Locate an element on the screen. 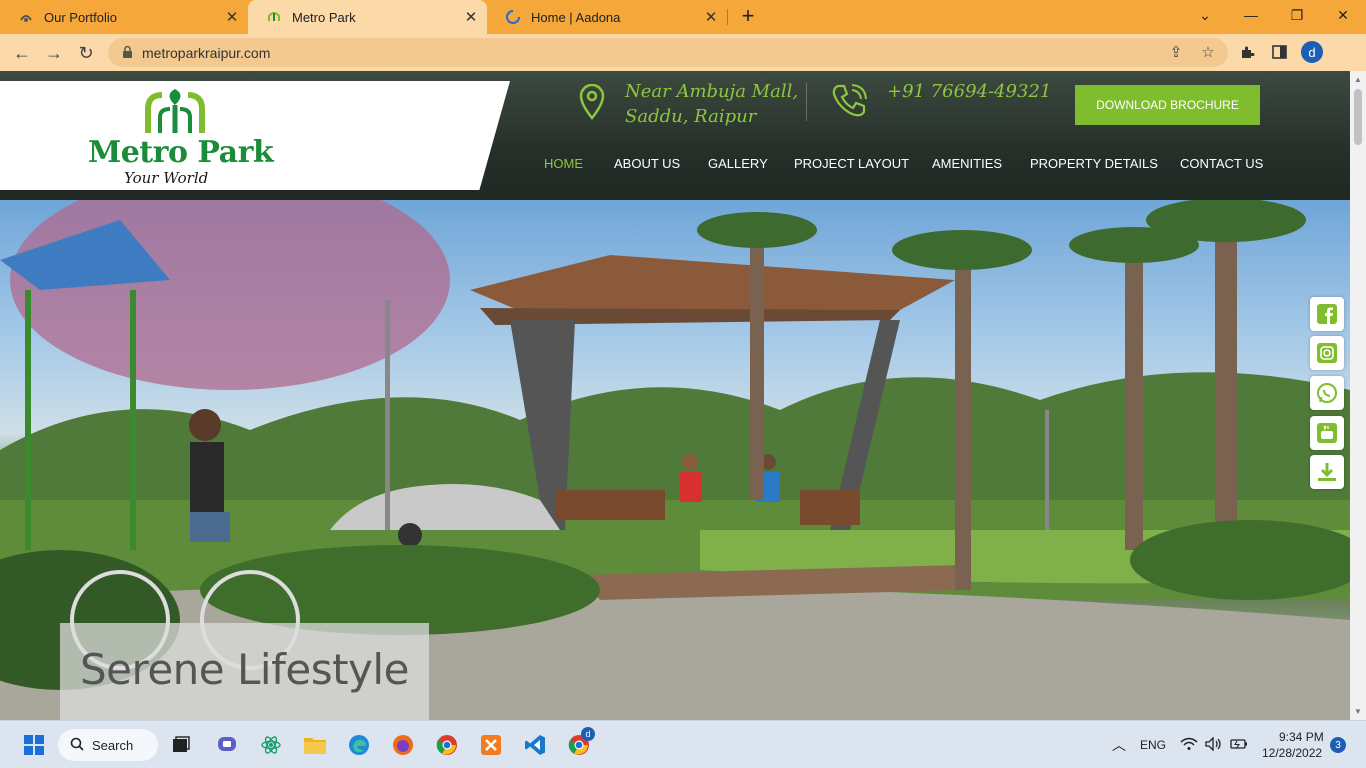 The width and height of the screenshot is (1366, 768). minimize-button: — is located at coordinates (1251, 15).